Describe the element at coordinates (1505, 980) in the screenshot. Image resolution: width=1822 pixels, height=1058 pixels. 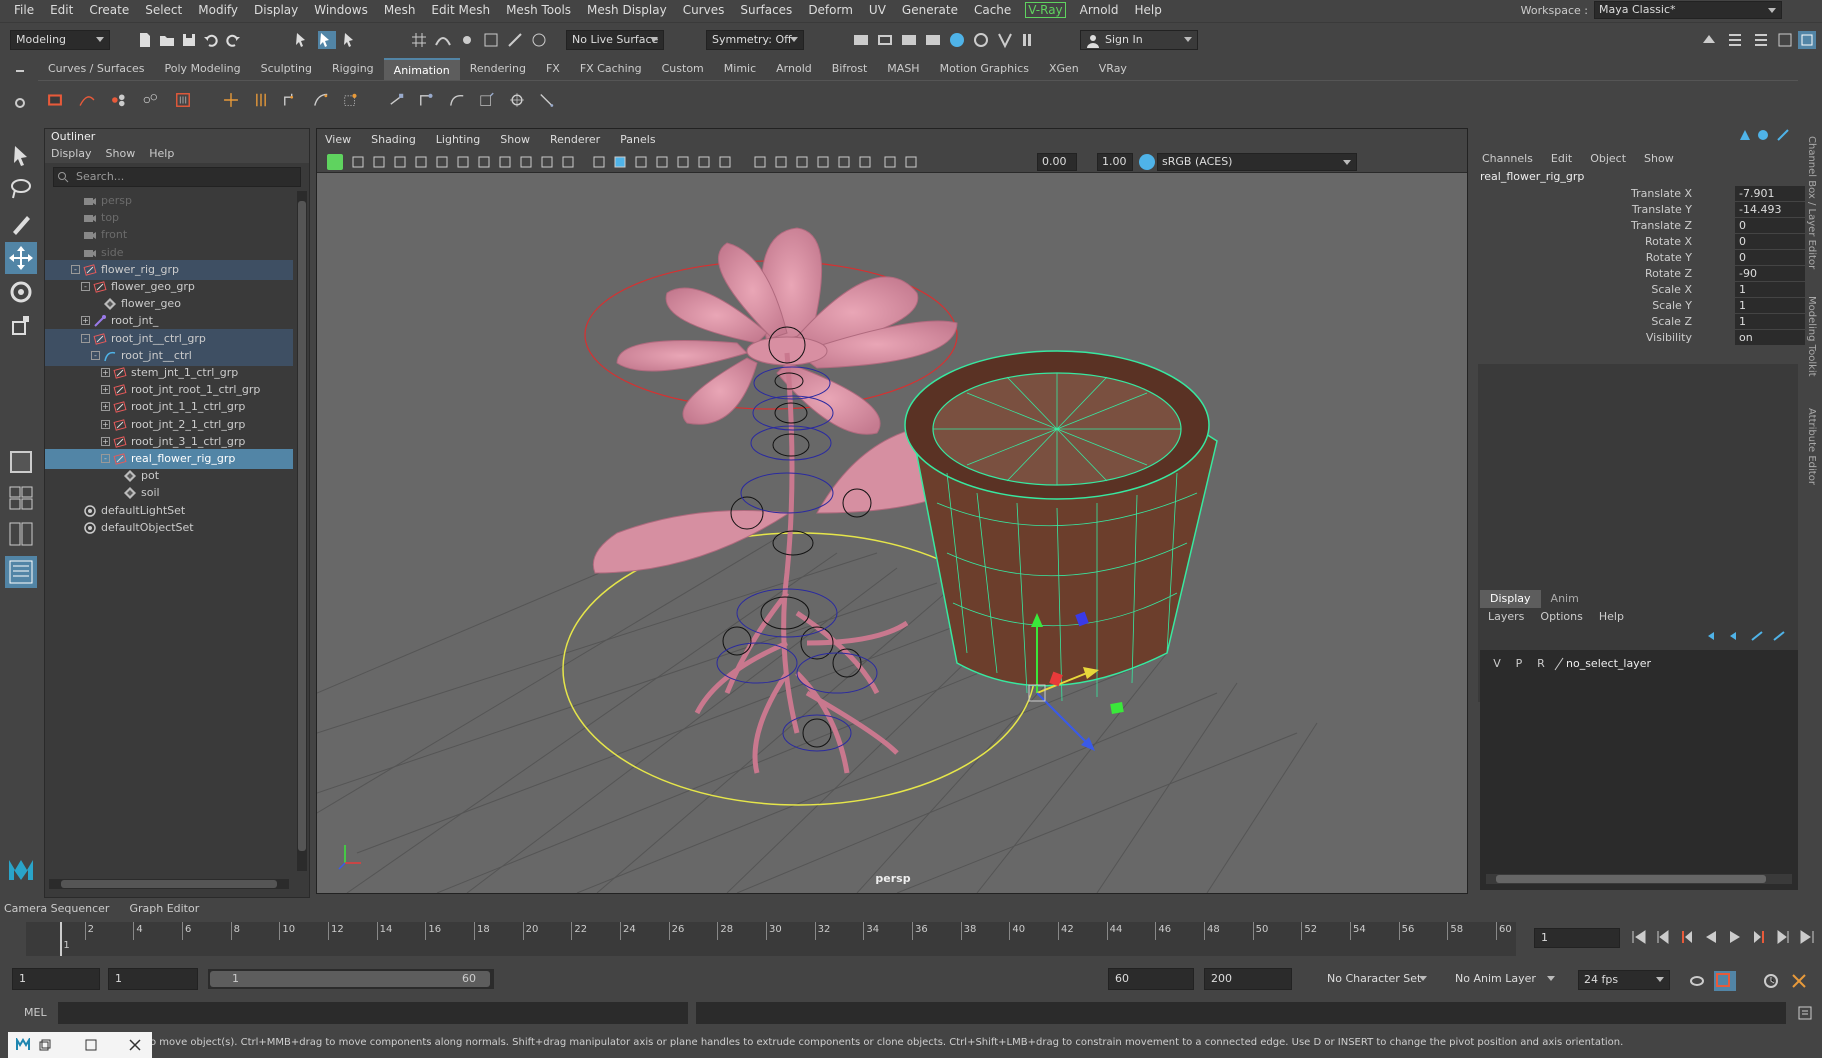
I see `anim-layer-dropdown: No Anim Layer` at that location.